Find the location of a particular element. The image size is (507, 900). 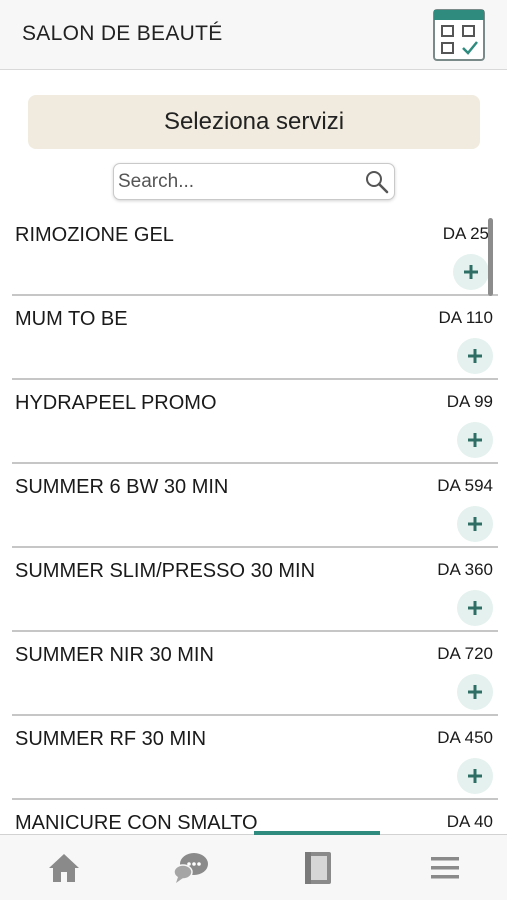

service-name: SUMMER SLIM/PRESSO 30 MIN is located at coordinates (165, 571).